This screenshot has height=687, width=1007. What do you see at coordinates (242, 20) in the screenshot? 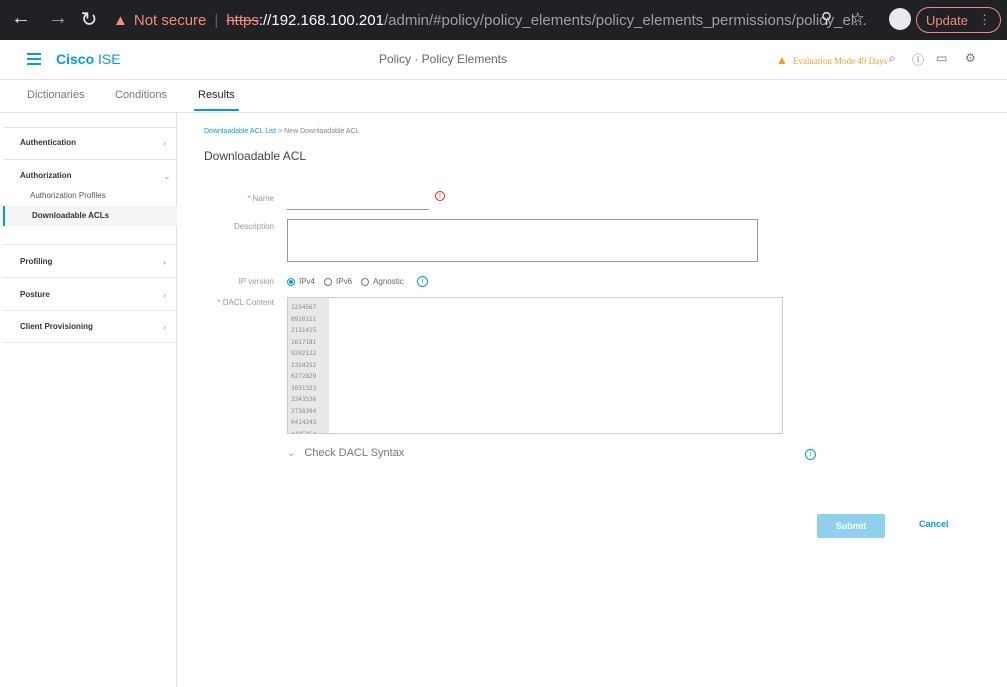
I see `url-scheme: https` at bounding box center [242, 20].